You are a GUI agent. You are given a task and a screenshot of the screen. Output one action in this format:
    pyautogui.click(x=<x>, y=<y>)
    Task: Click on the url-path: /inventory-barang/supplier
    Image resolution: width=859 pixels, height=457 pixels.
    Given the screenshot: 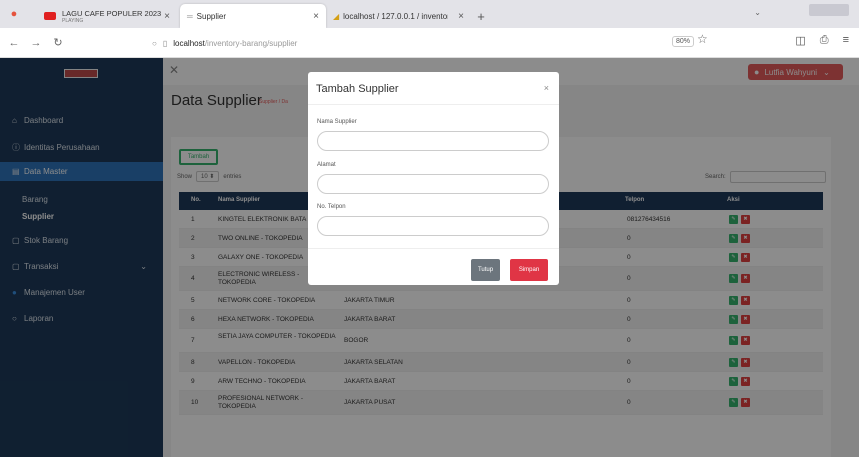 What is the action you would take?
    pyautogui.click(x=251, y=43)
    